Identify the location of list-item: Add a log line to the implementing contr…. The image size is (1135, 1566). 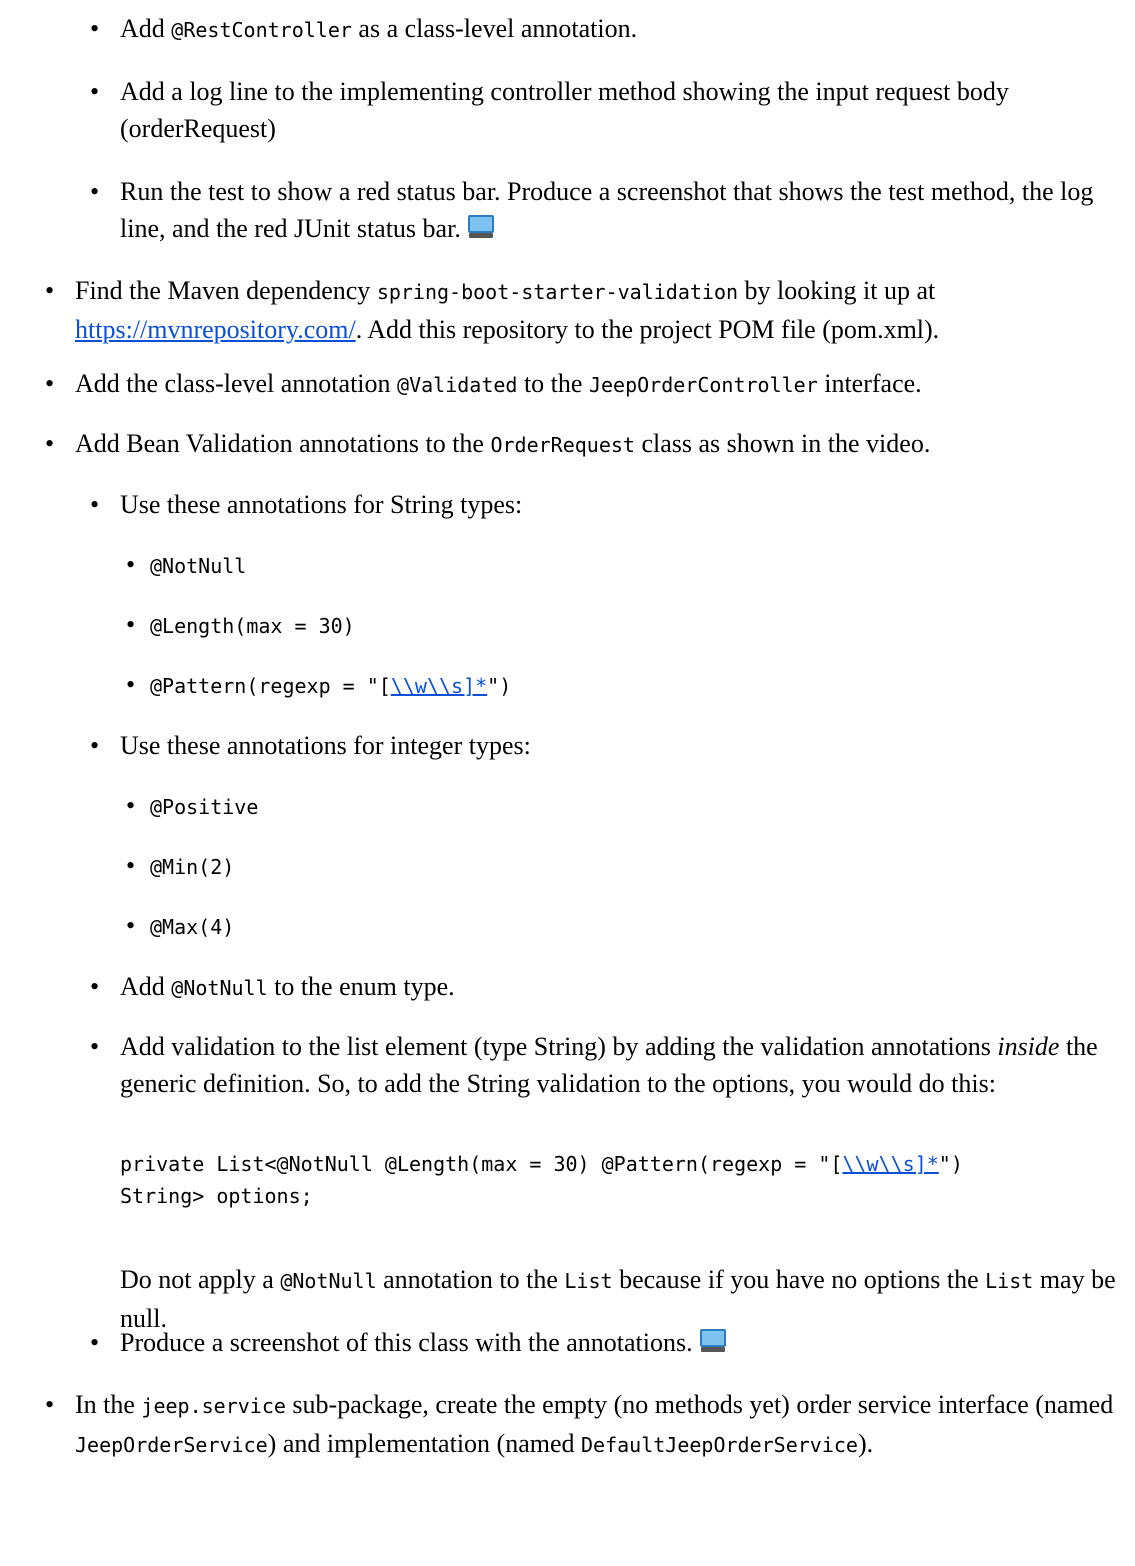
(564, 110).